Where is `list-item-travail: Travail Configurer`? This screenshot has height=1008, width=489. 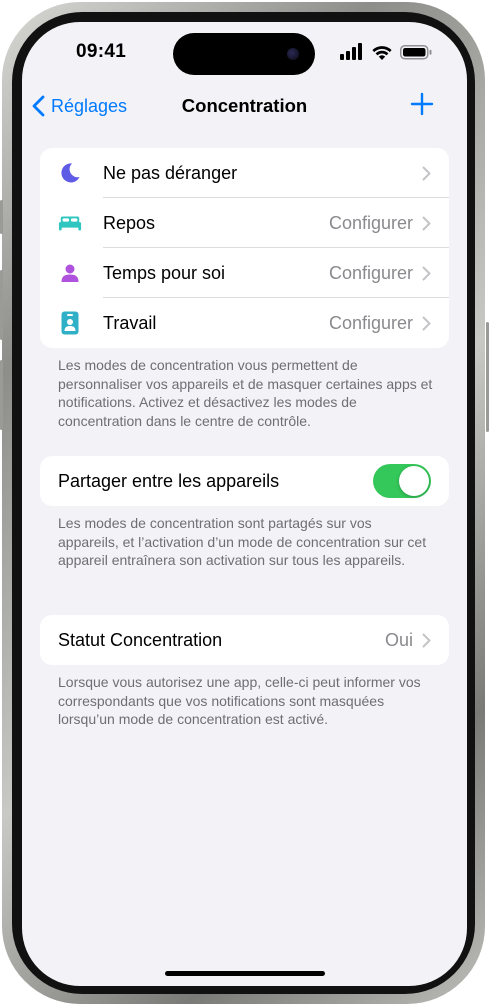
list-item-travail: Travail Configurer is located at coordinates (244, 323).